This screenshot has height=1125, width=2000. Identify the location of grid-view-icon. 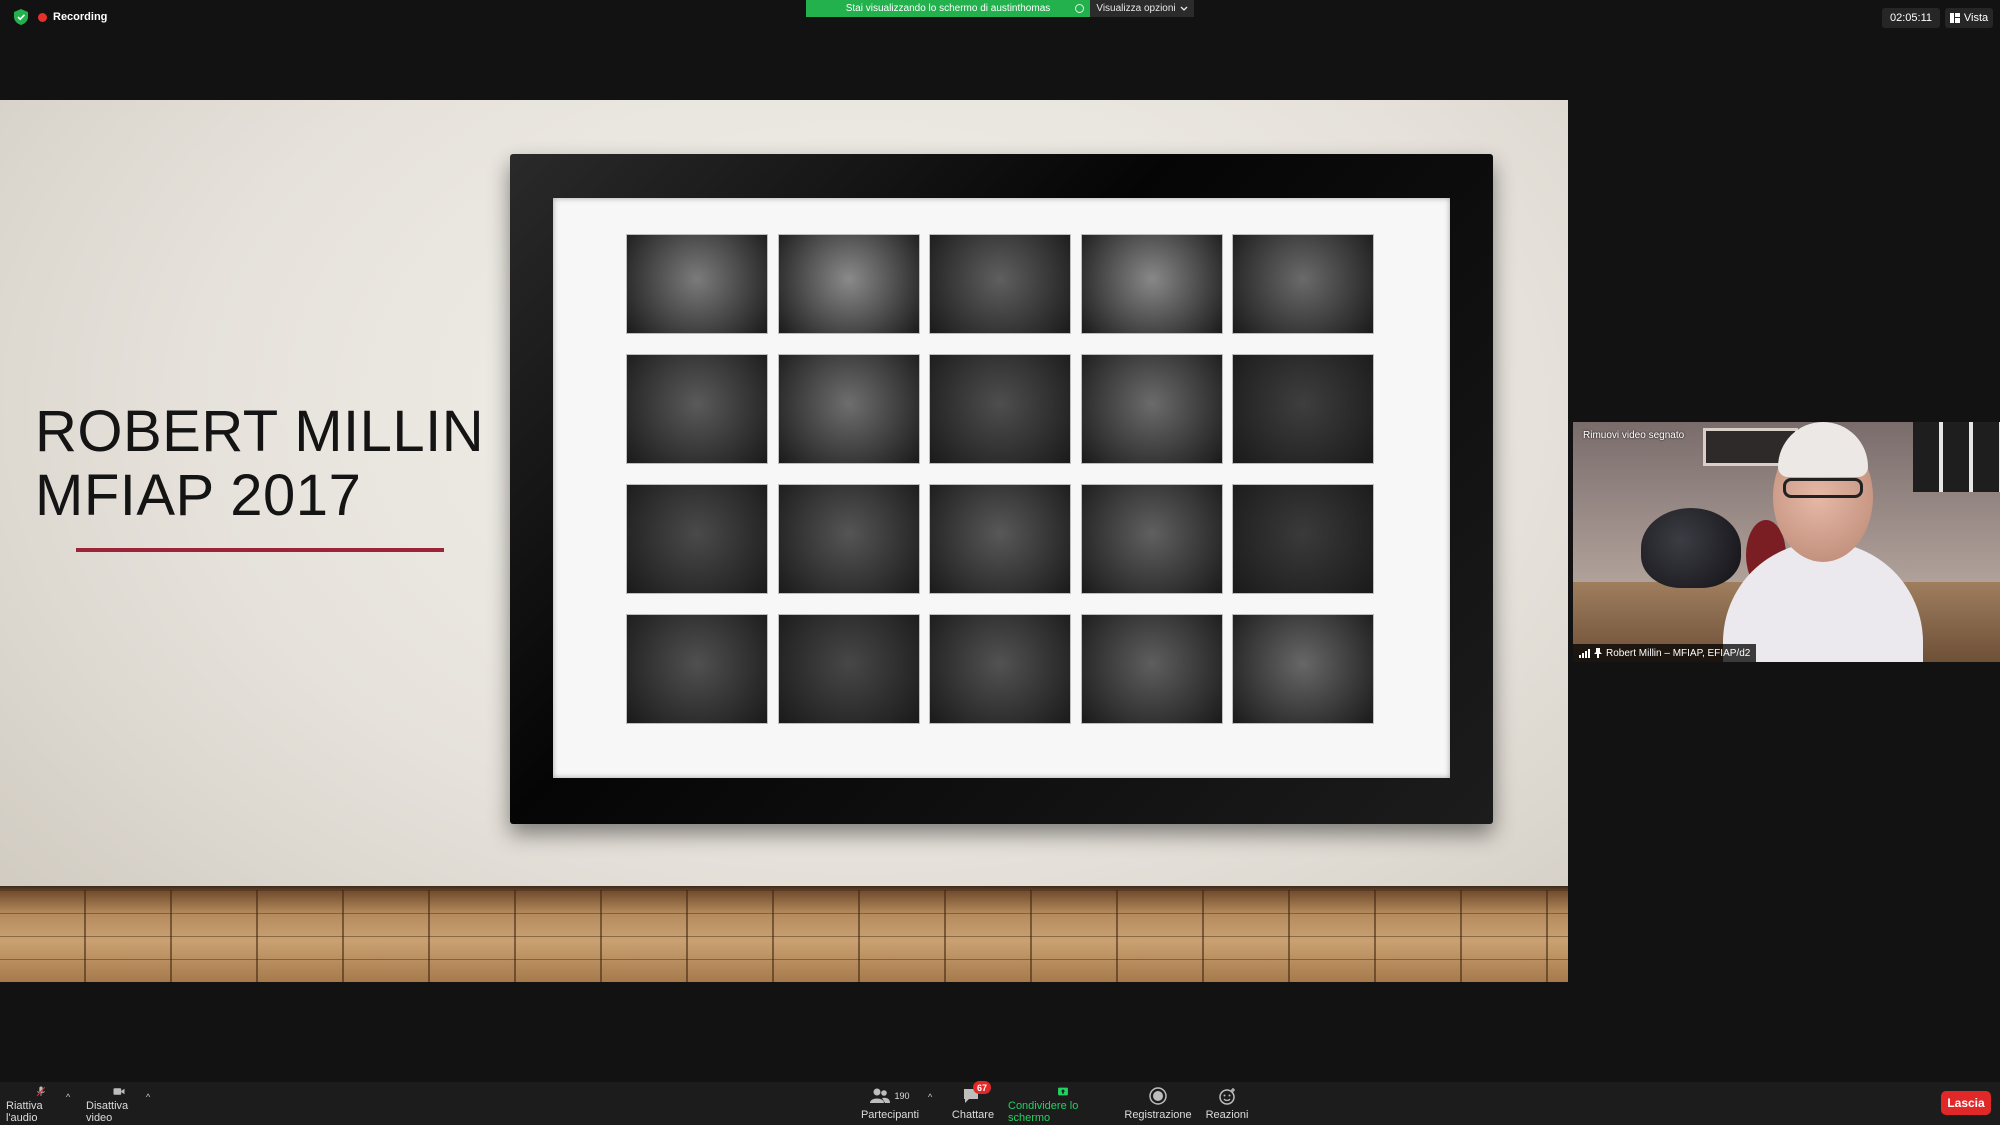
(1954, 18).